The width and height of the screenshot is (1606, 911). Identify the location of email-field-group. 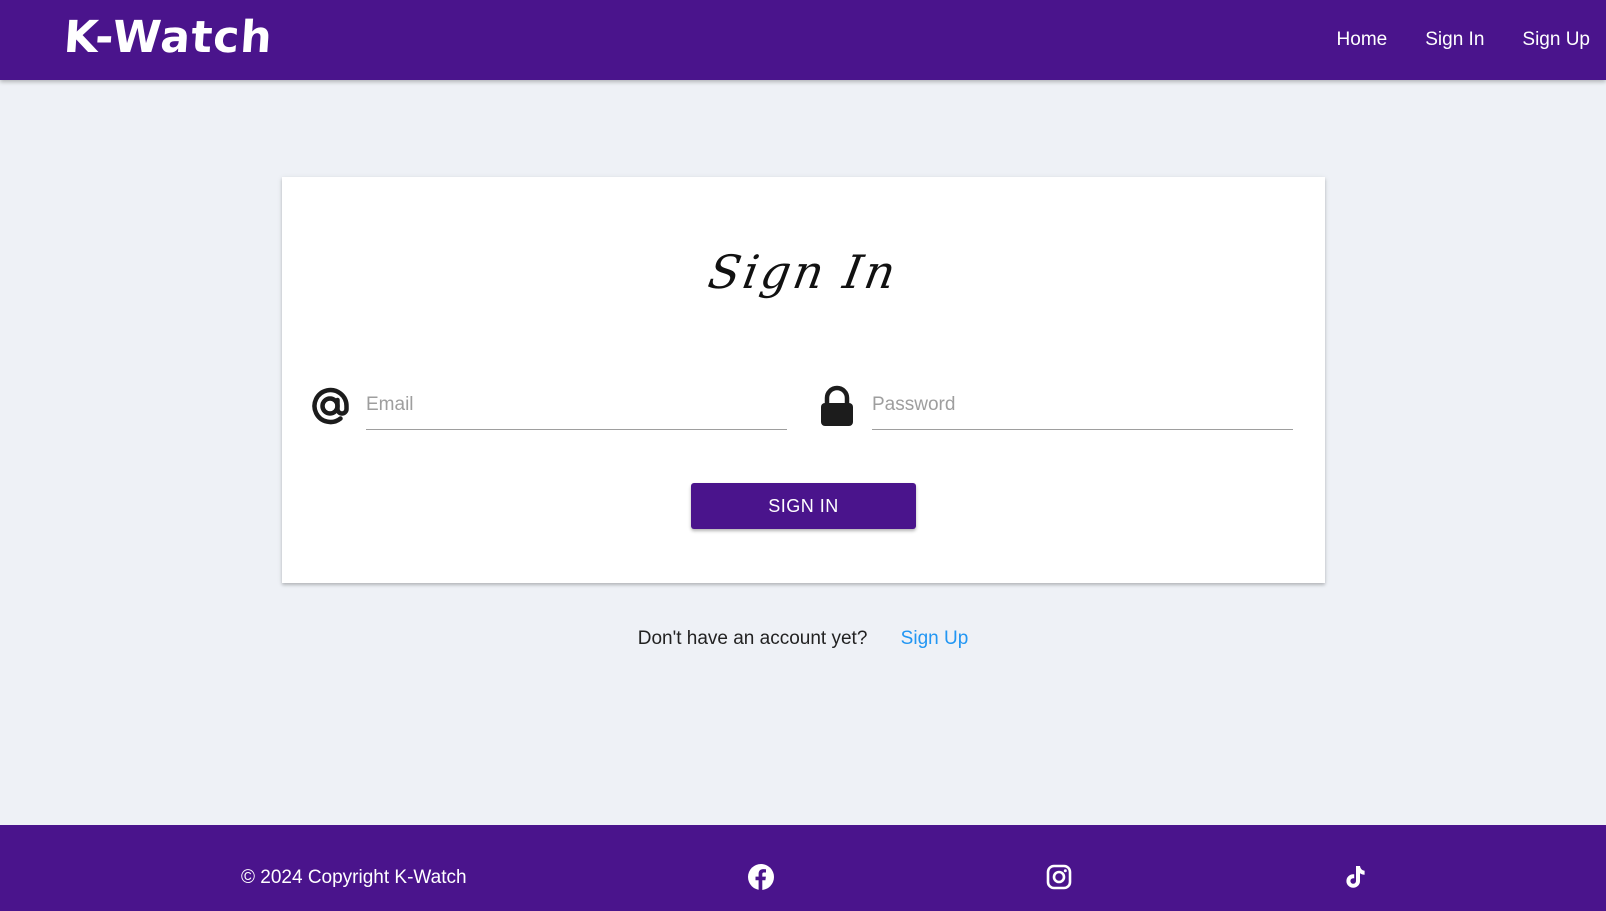
(551, 402).